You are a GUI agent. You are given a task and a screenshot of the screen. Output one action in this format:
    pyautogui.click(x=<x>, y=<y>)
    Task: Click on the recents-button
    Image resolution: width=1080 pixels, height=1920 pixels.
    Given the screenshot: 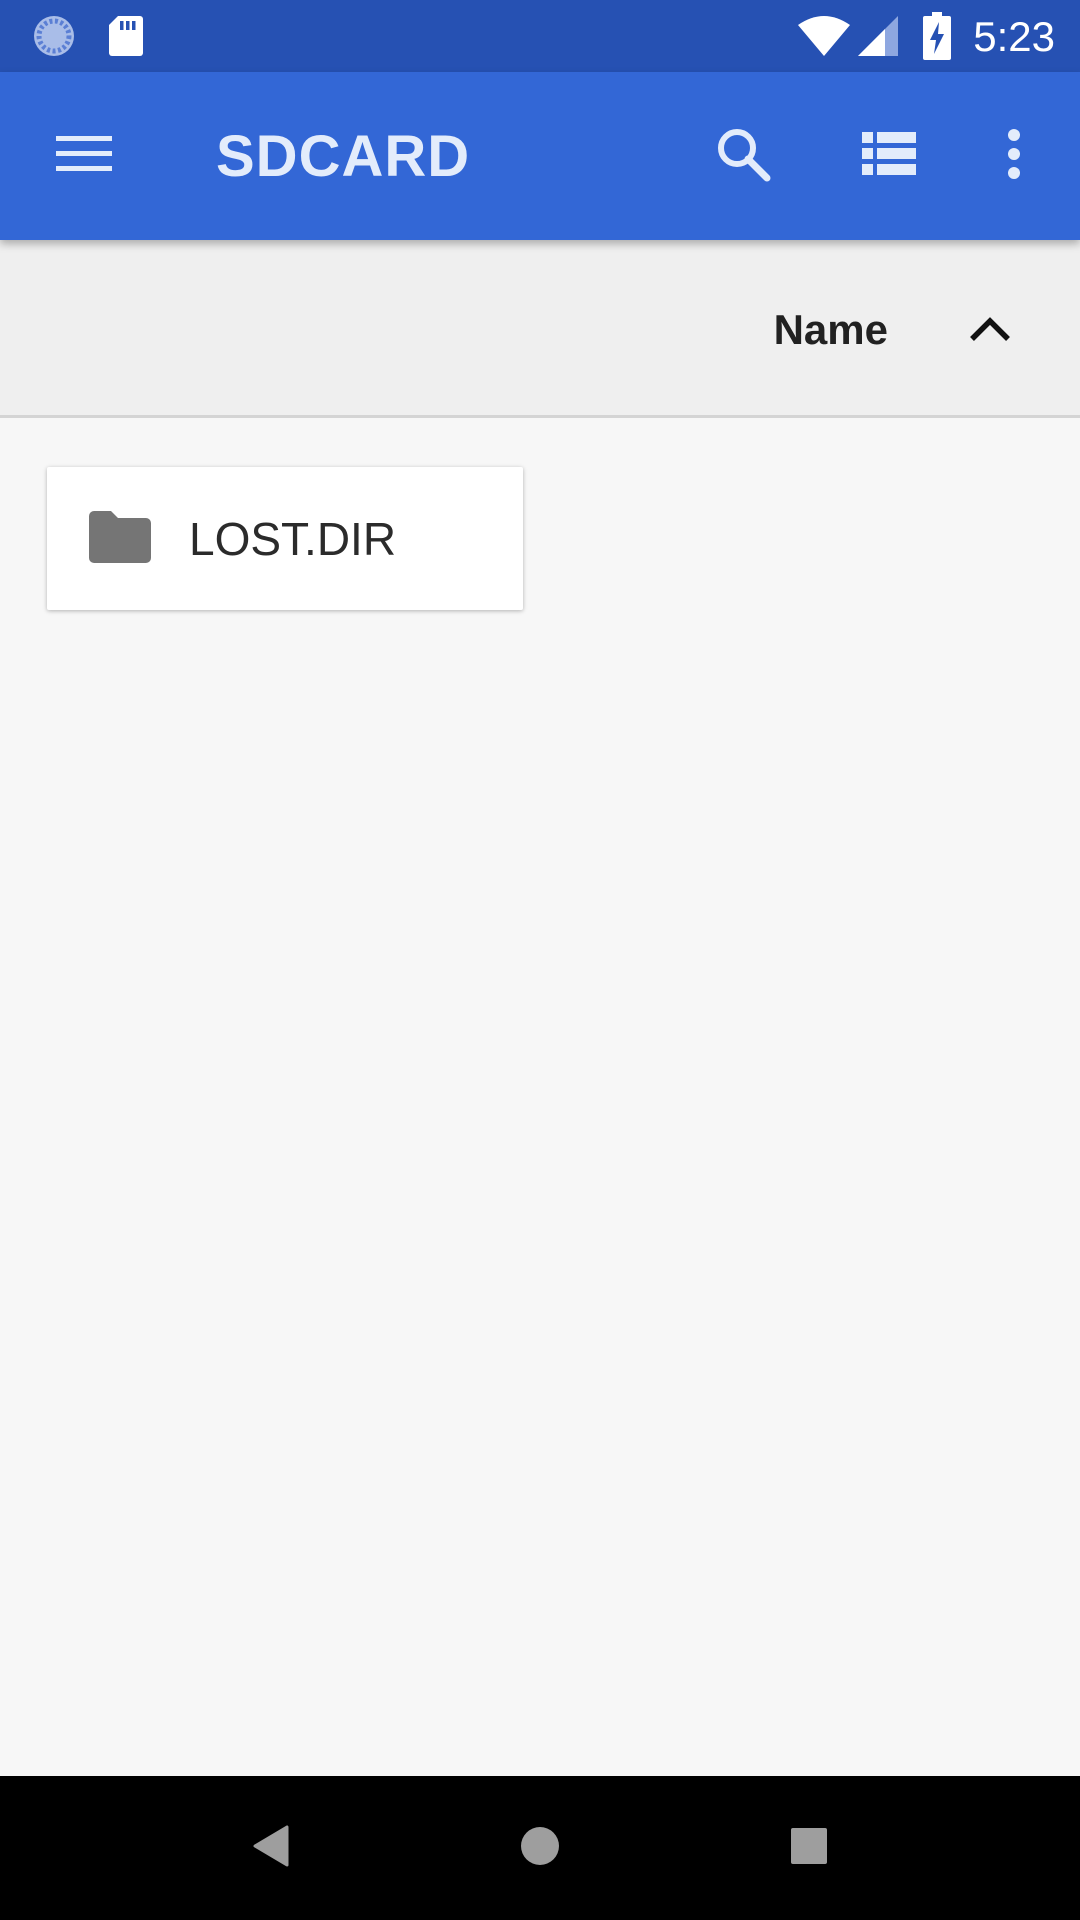 What is the action you would take?
    pyautogui.click(x=809, y=1848)
    